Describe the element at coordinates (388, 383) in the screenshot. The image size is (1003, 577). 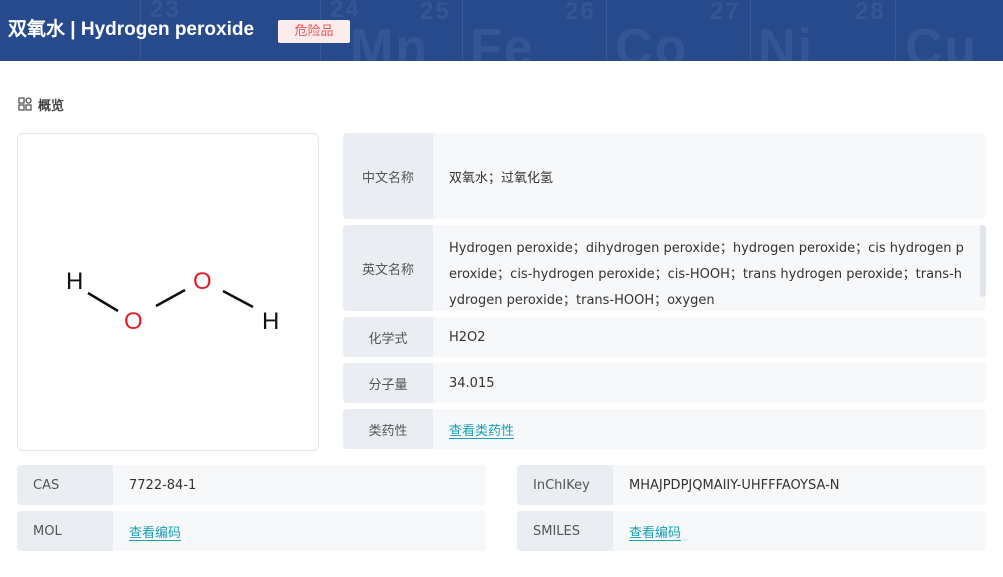
I see `property-label: 分子量` at that location.